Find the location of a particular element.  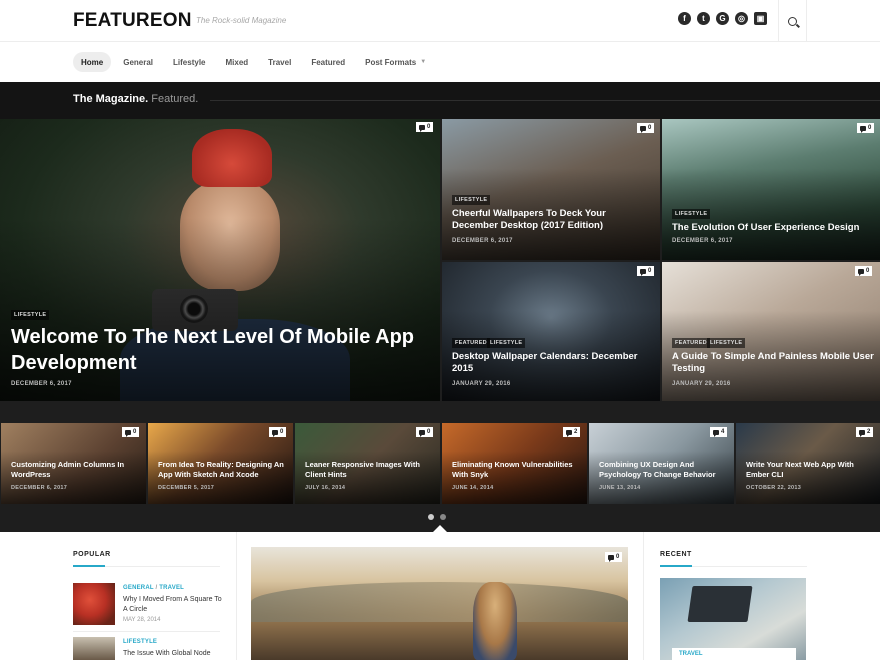

dribbble-icon: ◎ is located at coordinates (741, 18).